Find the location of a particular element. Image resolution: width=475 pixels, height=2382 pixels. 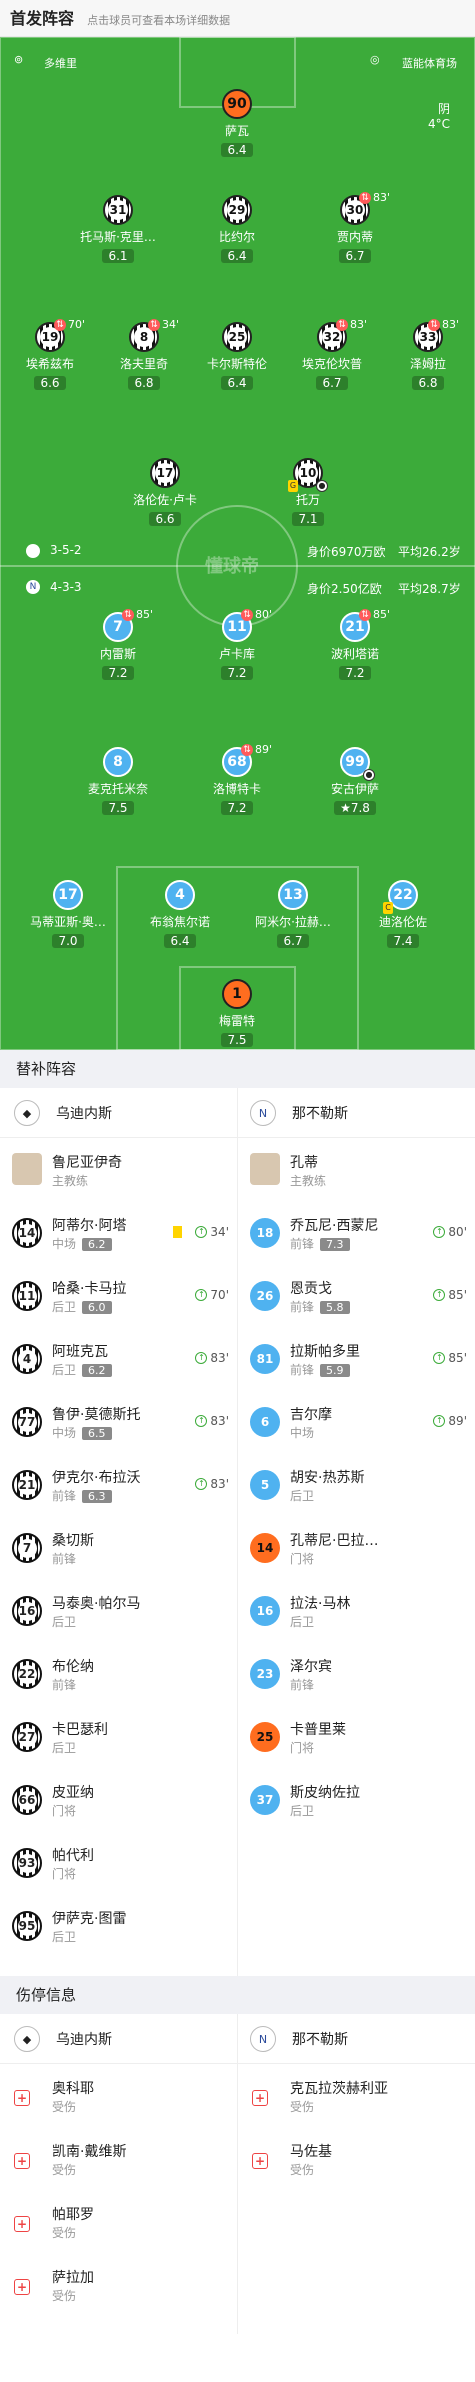

away-sub-player: 6 吉尔摩 中场 ↑ 89' is located at coordinates (356, 1421).